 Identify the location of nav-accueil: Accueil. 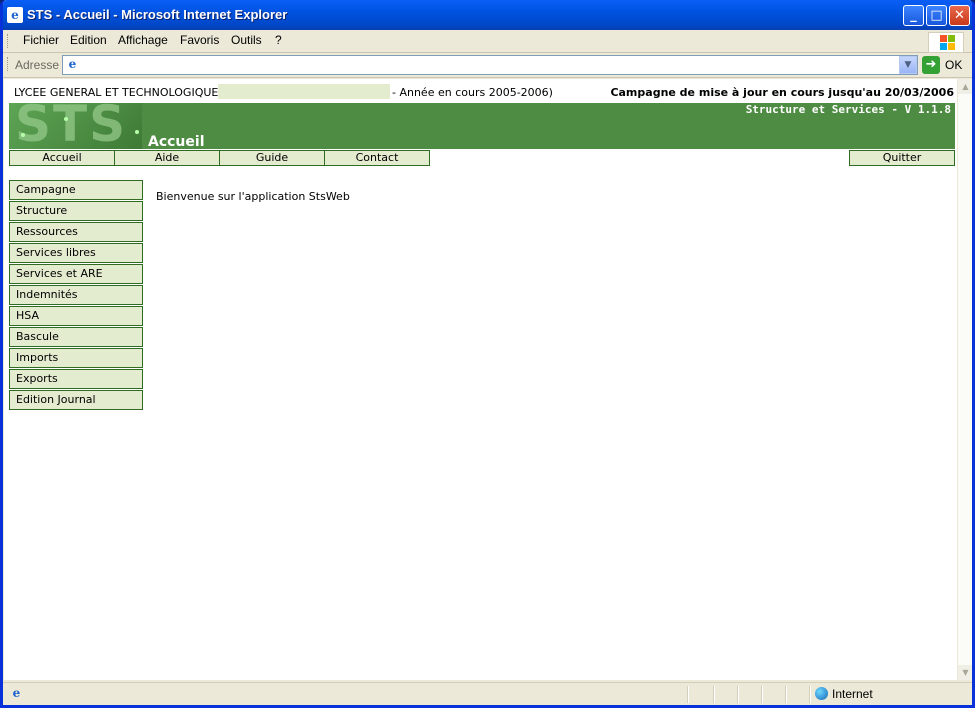
(62, 158).